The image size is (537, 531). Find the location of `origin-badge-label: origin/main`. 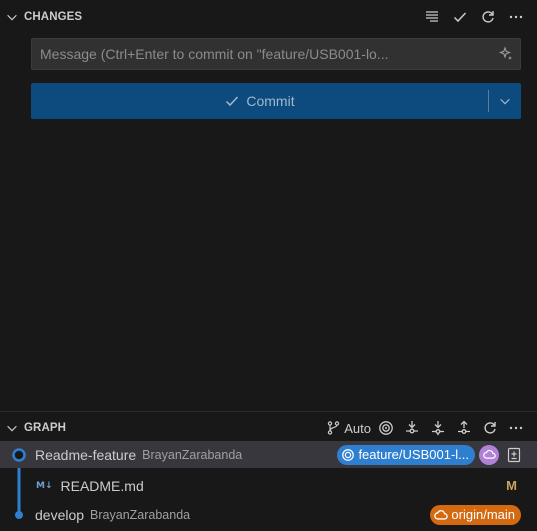

origin-badge-label: origin/main is located at coordinates (483, 514).